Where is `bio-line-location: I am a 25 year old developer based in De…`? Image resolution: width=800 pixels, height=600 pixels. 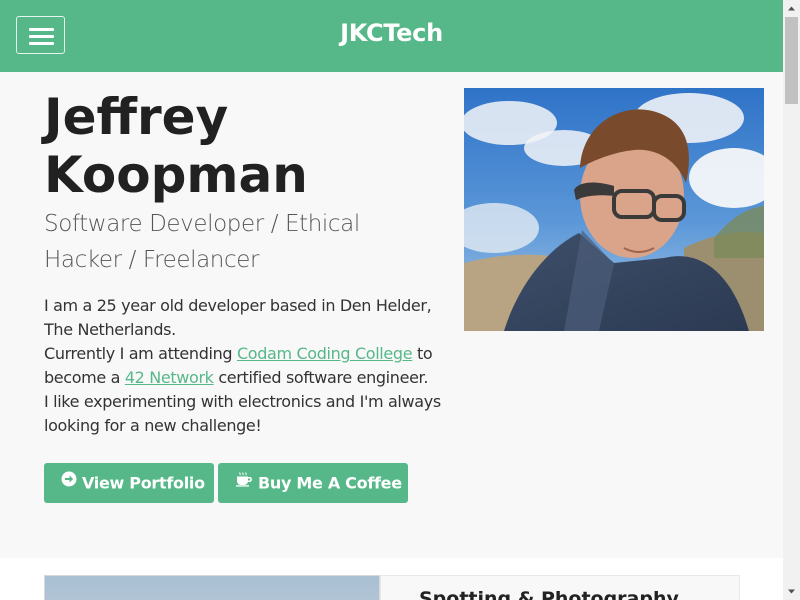
bio-line-location: I am a 25 year old developer based in De… is located at coordinates (238, 317).